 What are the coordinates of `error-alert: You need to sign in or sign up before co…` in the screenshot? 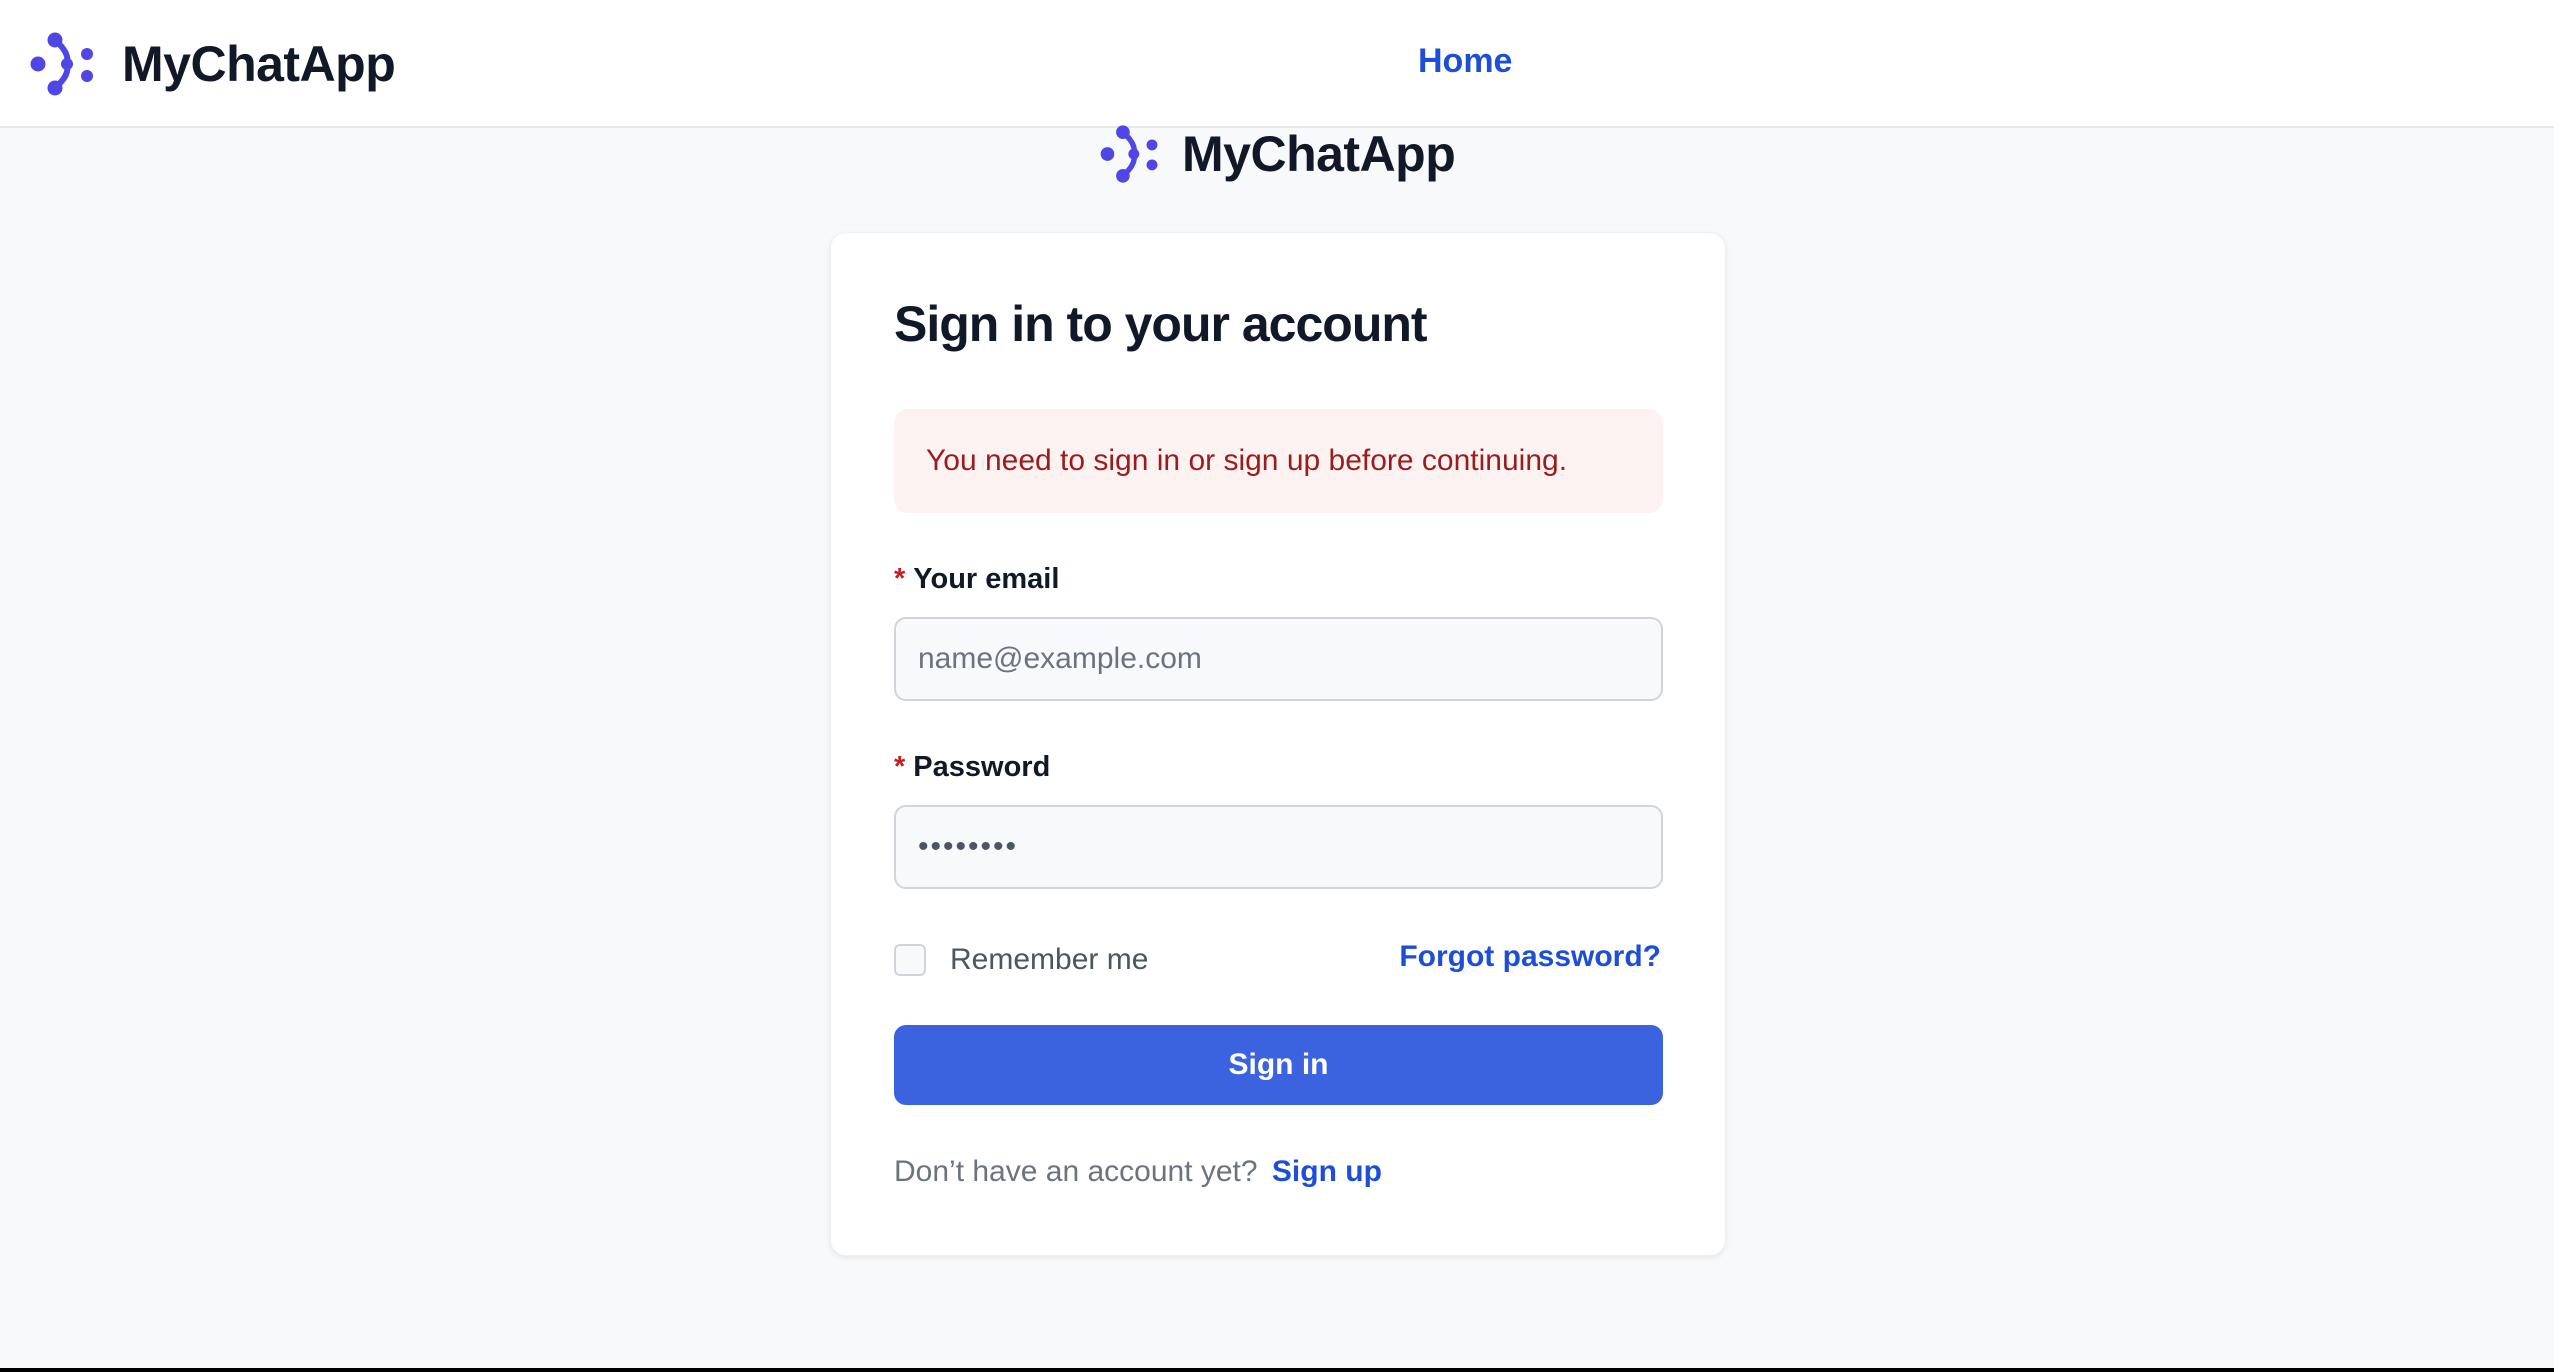 It's located at (1278, 461).